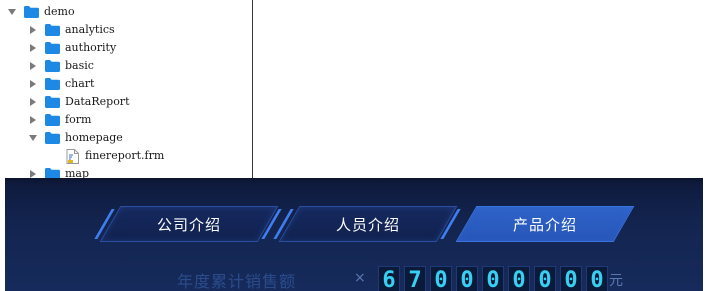 Image resolution: width=712 pixels, height=291 pixels. I want to click on tree-node-demo: demo, so click(41, 12).